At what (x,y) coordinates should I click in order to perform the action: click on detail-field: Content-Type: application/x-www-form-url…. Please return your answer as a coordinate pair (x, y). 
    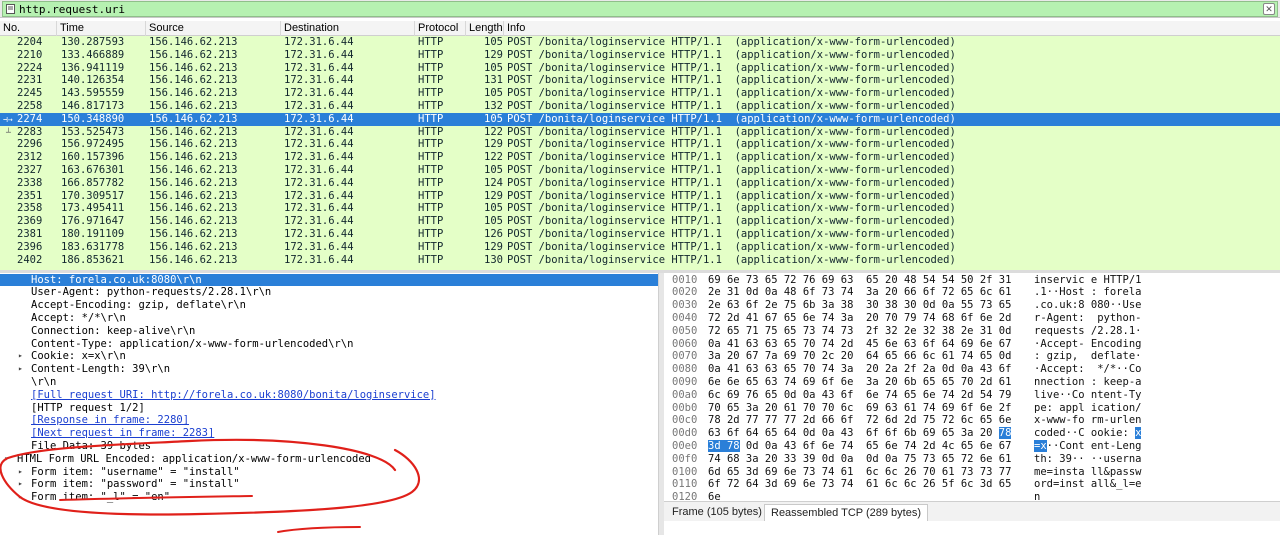
    Looking at the image, I should click on (329, 344).